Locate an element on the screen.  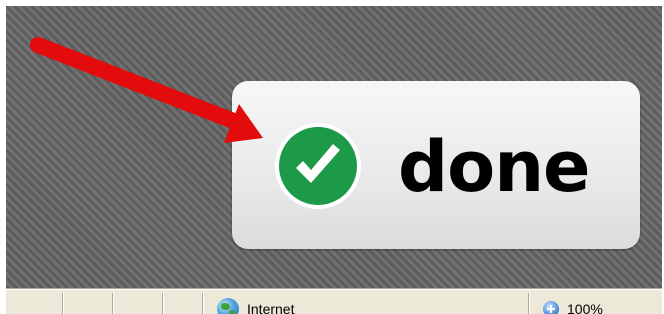
check-circle-icon is located at coordinates (318, 166).